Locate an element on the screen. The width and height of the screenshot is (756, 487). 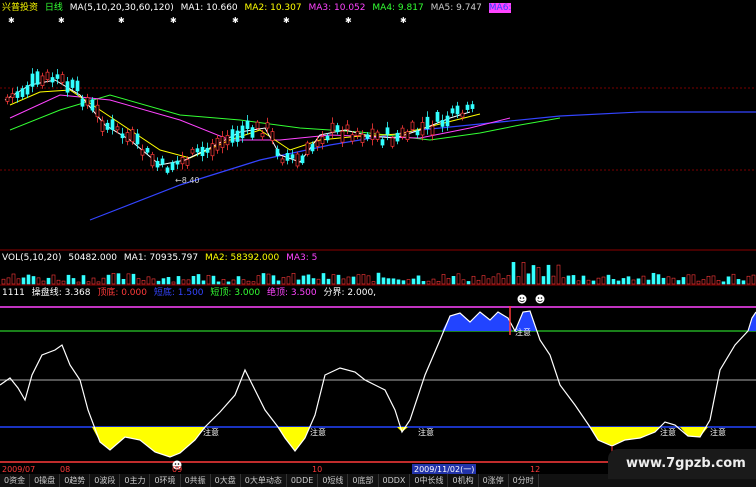
tab-item: 0波段 is located at coordinates (105, 480).